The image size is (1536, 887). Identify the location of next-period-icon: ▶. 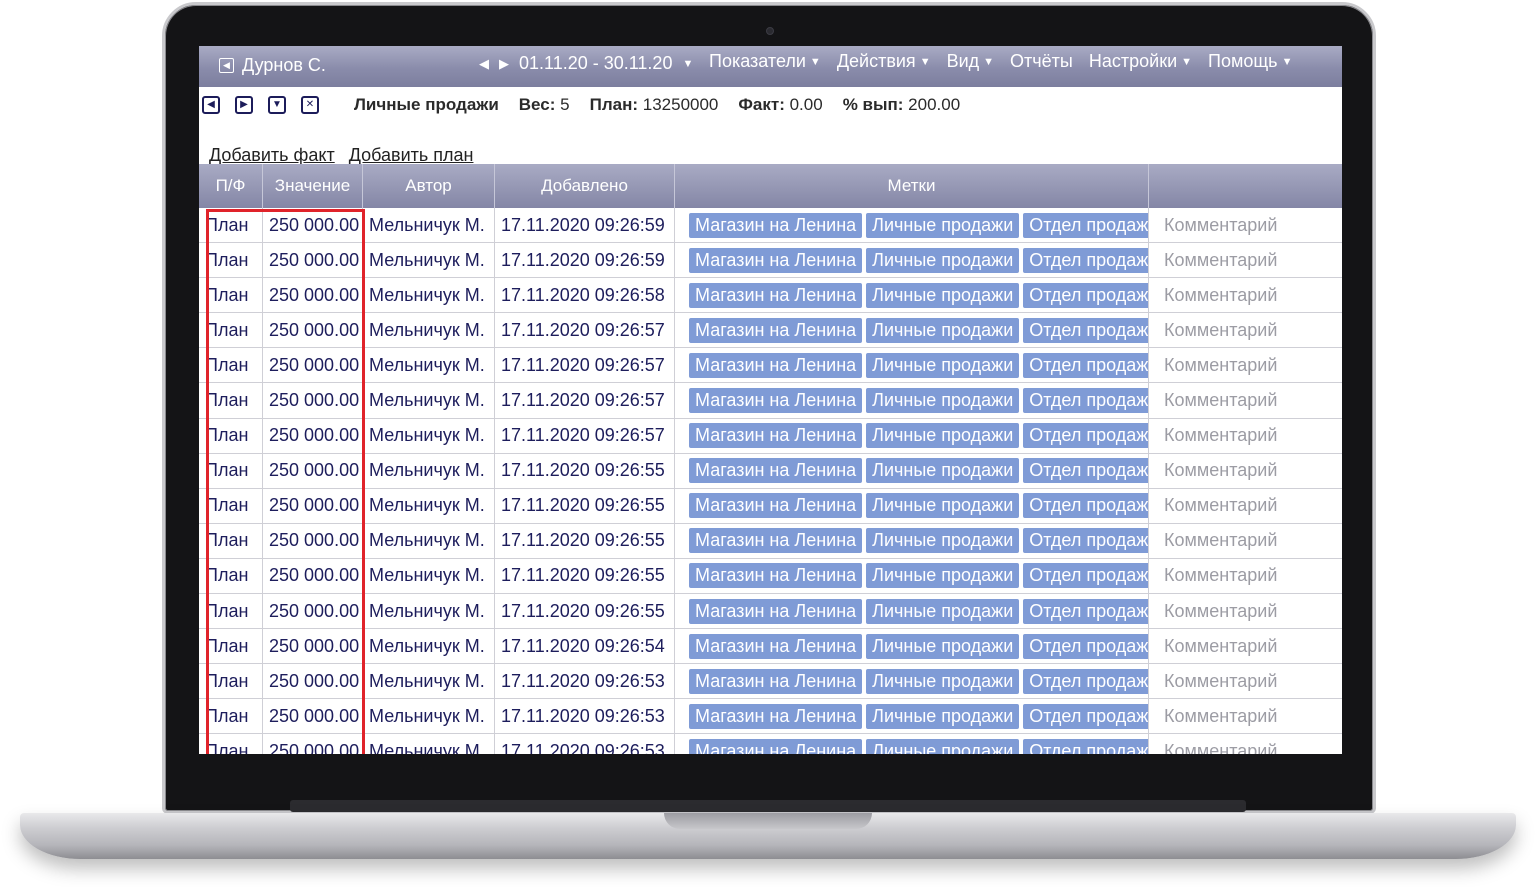
(504, 64).